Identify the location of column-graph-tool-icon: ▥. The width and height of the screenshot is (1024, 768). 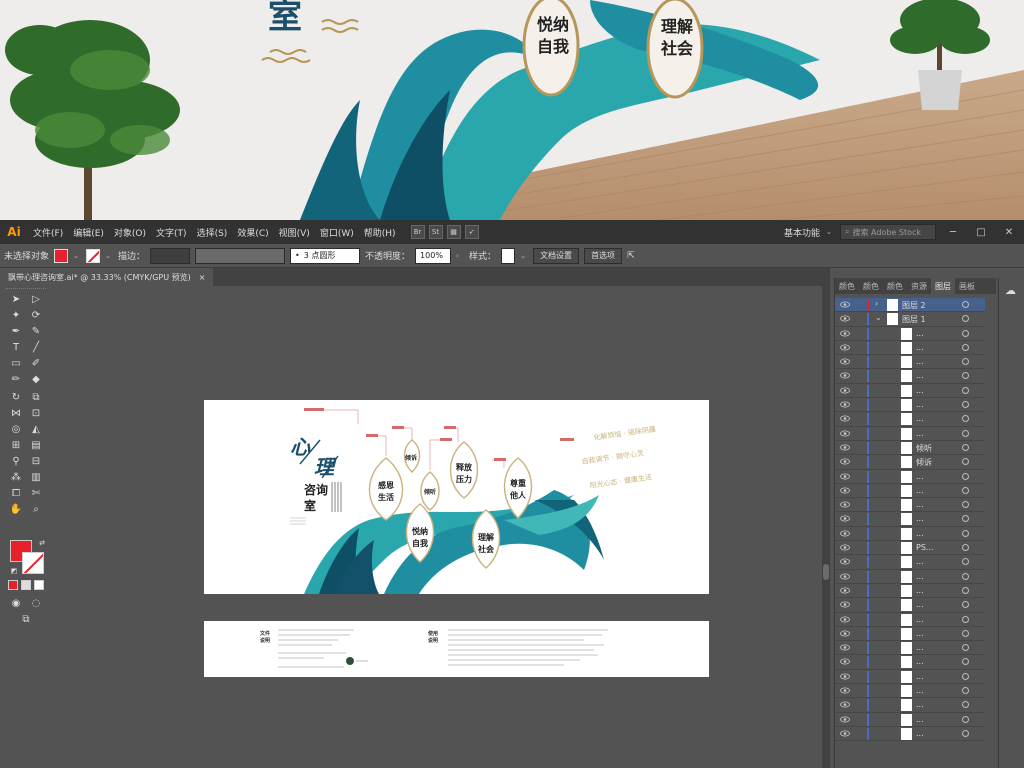
(36, 477).